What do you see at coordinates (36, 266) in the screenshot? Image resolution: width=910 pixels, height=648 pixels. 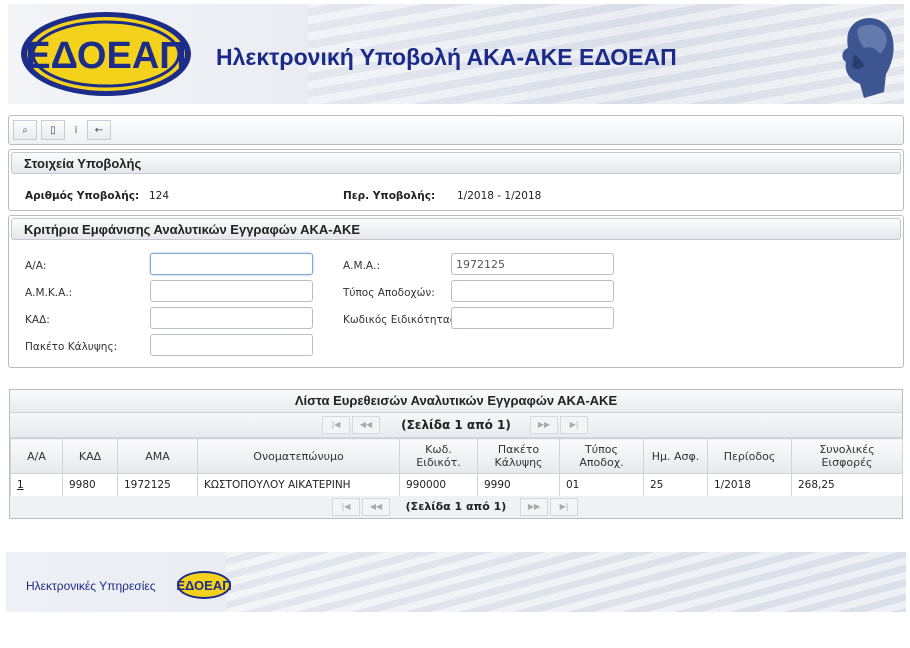 I see `aa-label: Α/Α:` at bounding box center [36, 266].